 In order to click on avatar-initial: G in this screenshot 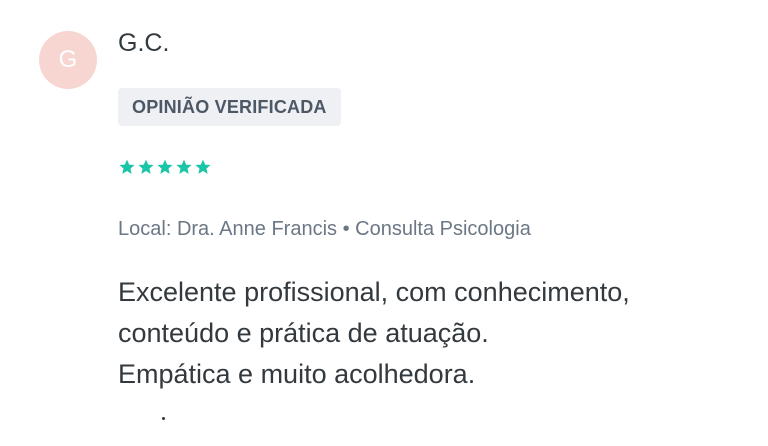, I will do `click(68, 59)`.